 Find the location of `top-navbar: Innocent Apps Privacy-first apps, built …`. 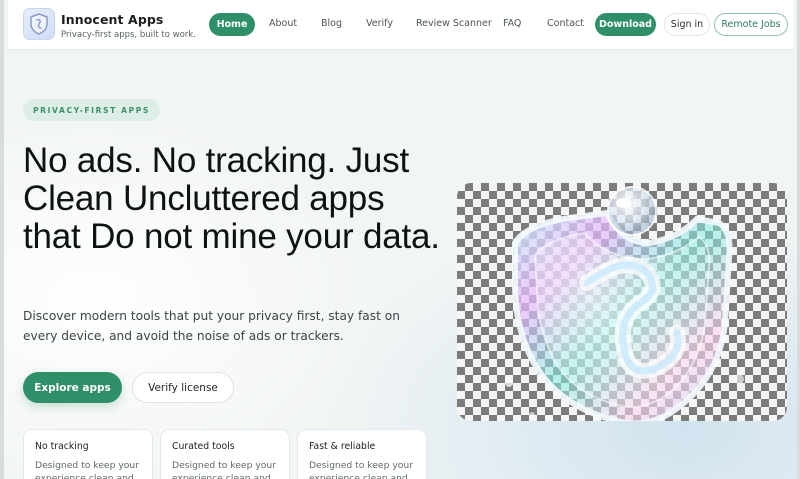

top-navbar: Innocent Apps Privacy-first apps, built … is located at coordinates (401, 25).